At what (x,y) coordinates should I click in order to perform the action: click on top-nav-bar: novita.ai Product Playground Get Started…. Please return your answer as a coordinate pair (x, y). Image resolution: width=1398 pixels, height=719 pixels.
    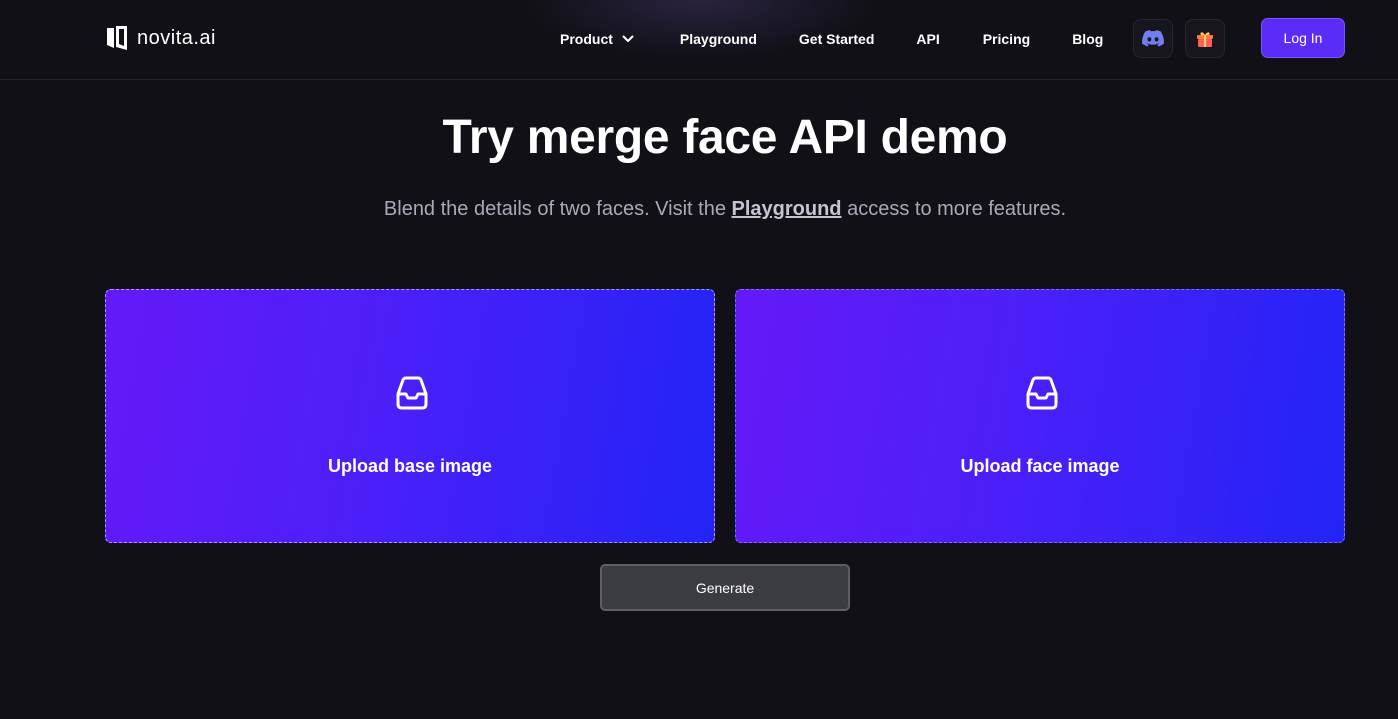
    Looking at the image, I should click on (699, 40).